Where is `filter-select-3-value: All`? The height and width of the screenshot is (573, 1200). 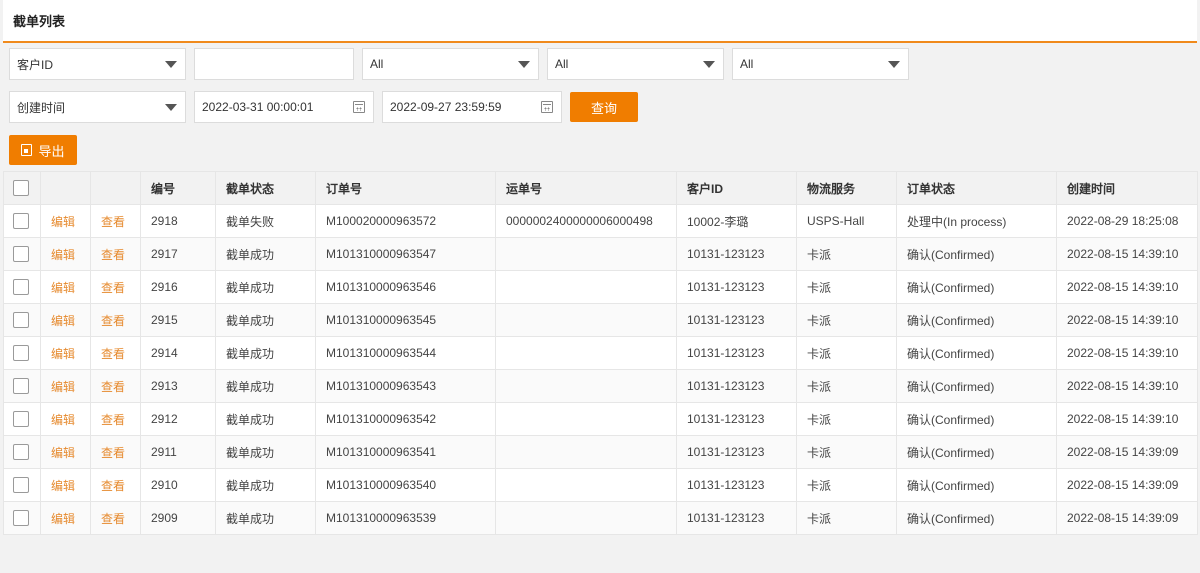 filter-select-3-value: All is located at coordinates (562, 64).